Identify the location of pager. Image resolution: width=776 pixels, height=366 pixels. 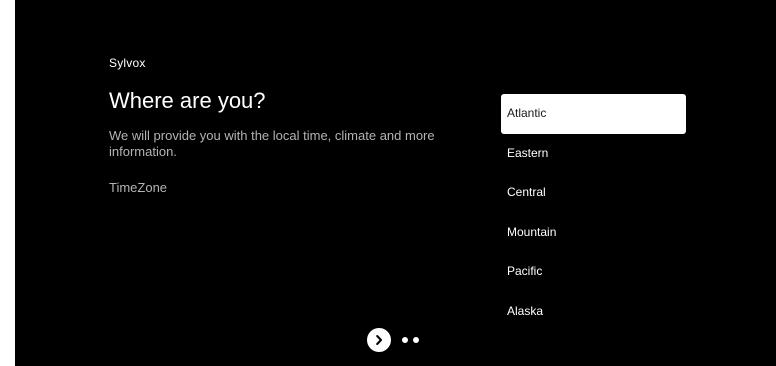
(393, 340).